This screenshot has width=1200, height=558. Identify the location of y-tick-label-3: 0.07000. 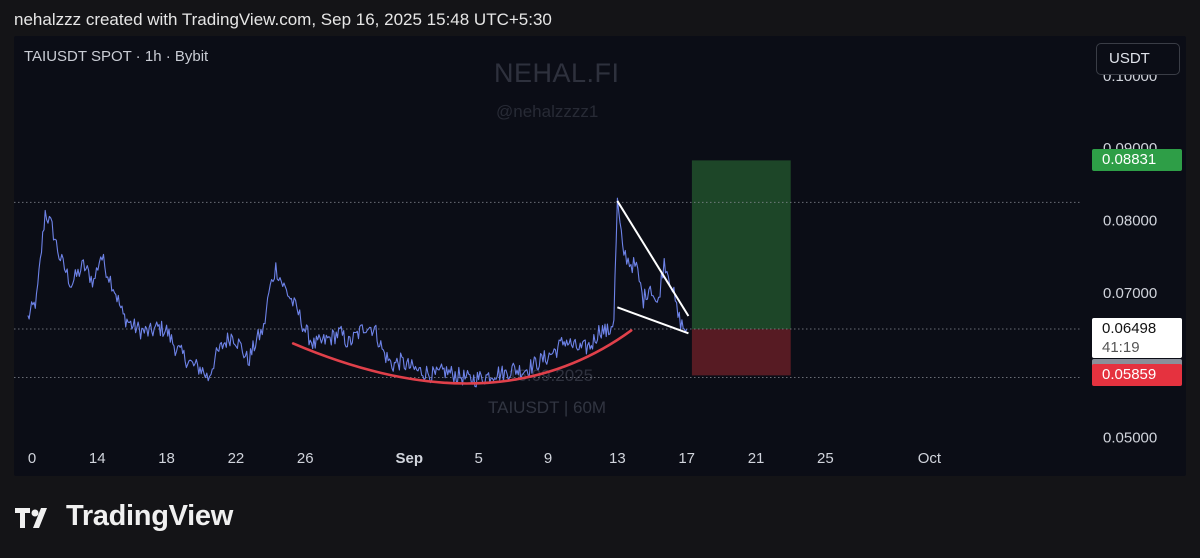
(1130, 293).